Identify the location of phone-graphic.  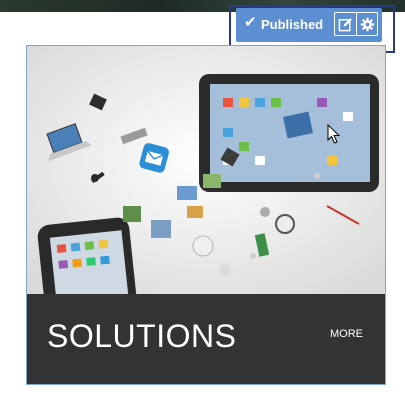
(87, 256).